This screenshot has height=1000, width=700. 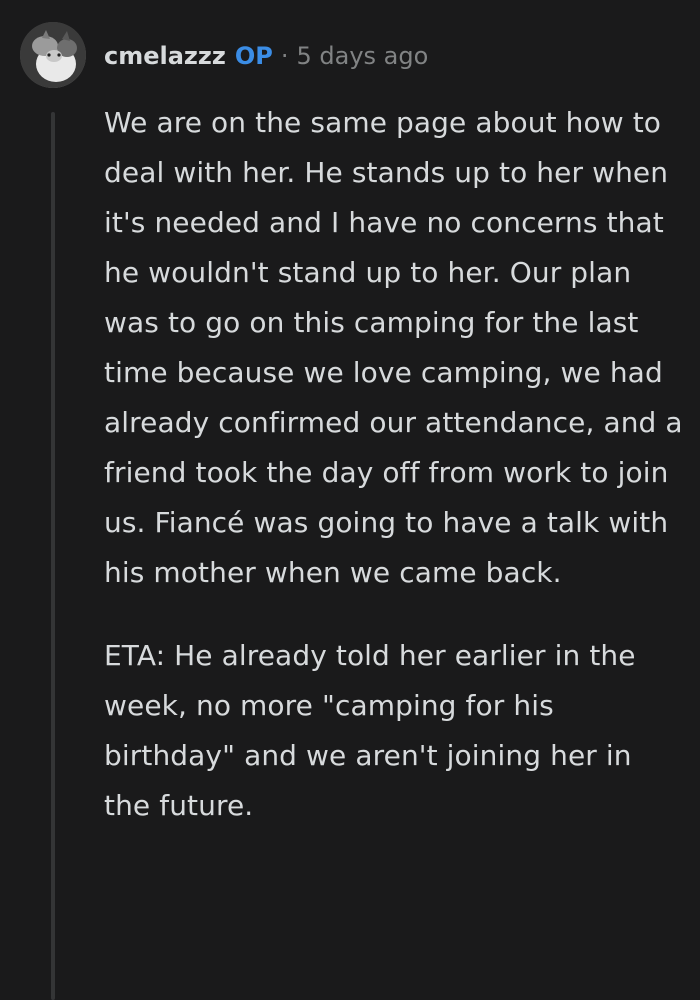 I want to click on comment-timestamp: 5 days ago, so click(x=362, y=56).